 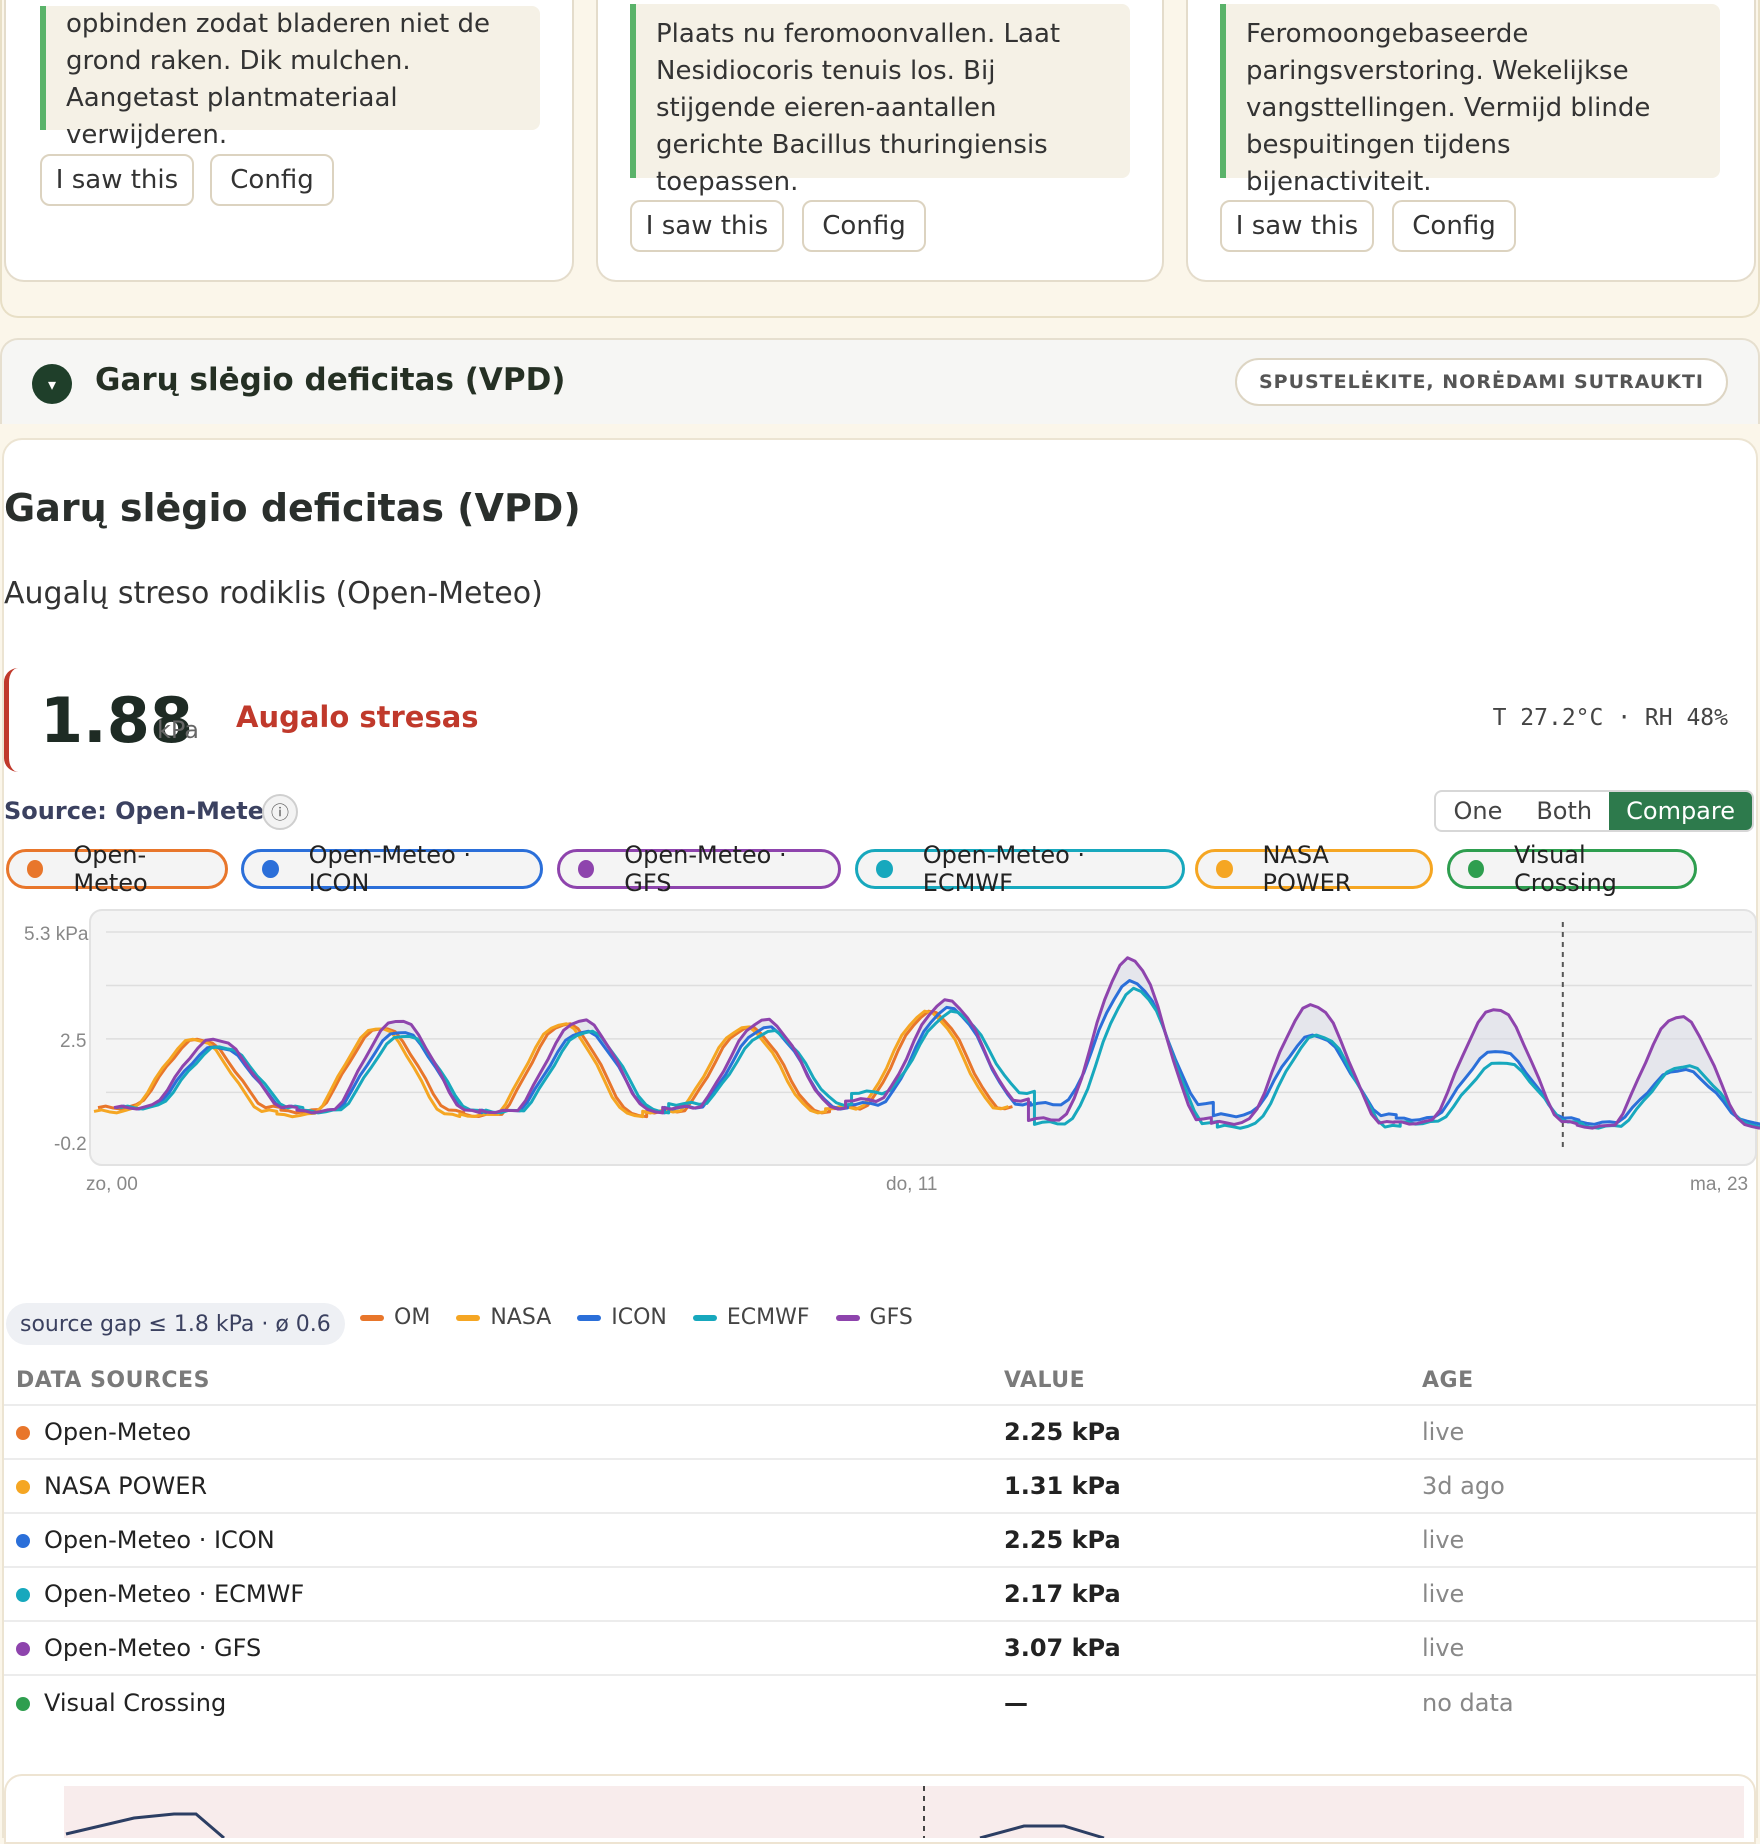 I want to click on source-name: Open-Meteo · ICON, so click(x=504, y=1539).